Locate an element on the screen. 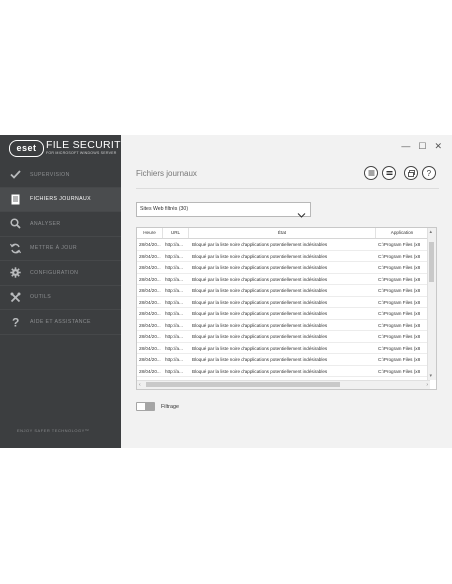 This screenshot has height=584, width=452. help-button: ? is located at coordinates (429, 173).